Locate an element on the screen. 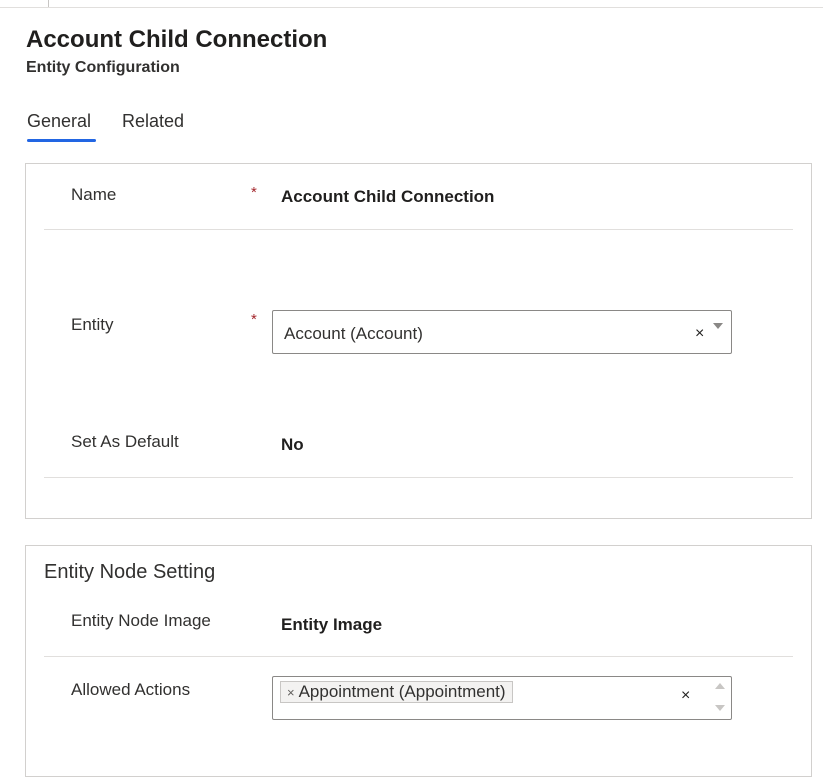 The height and width of the screenshot is (777, 823). name-label: Name is located at coordinates (94, 194).